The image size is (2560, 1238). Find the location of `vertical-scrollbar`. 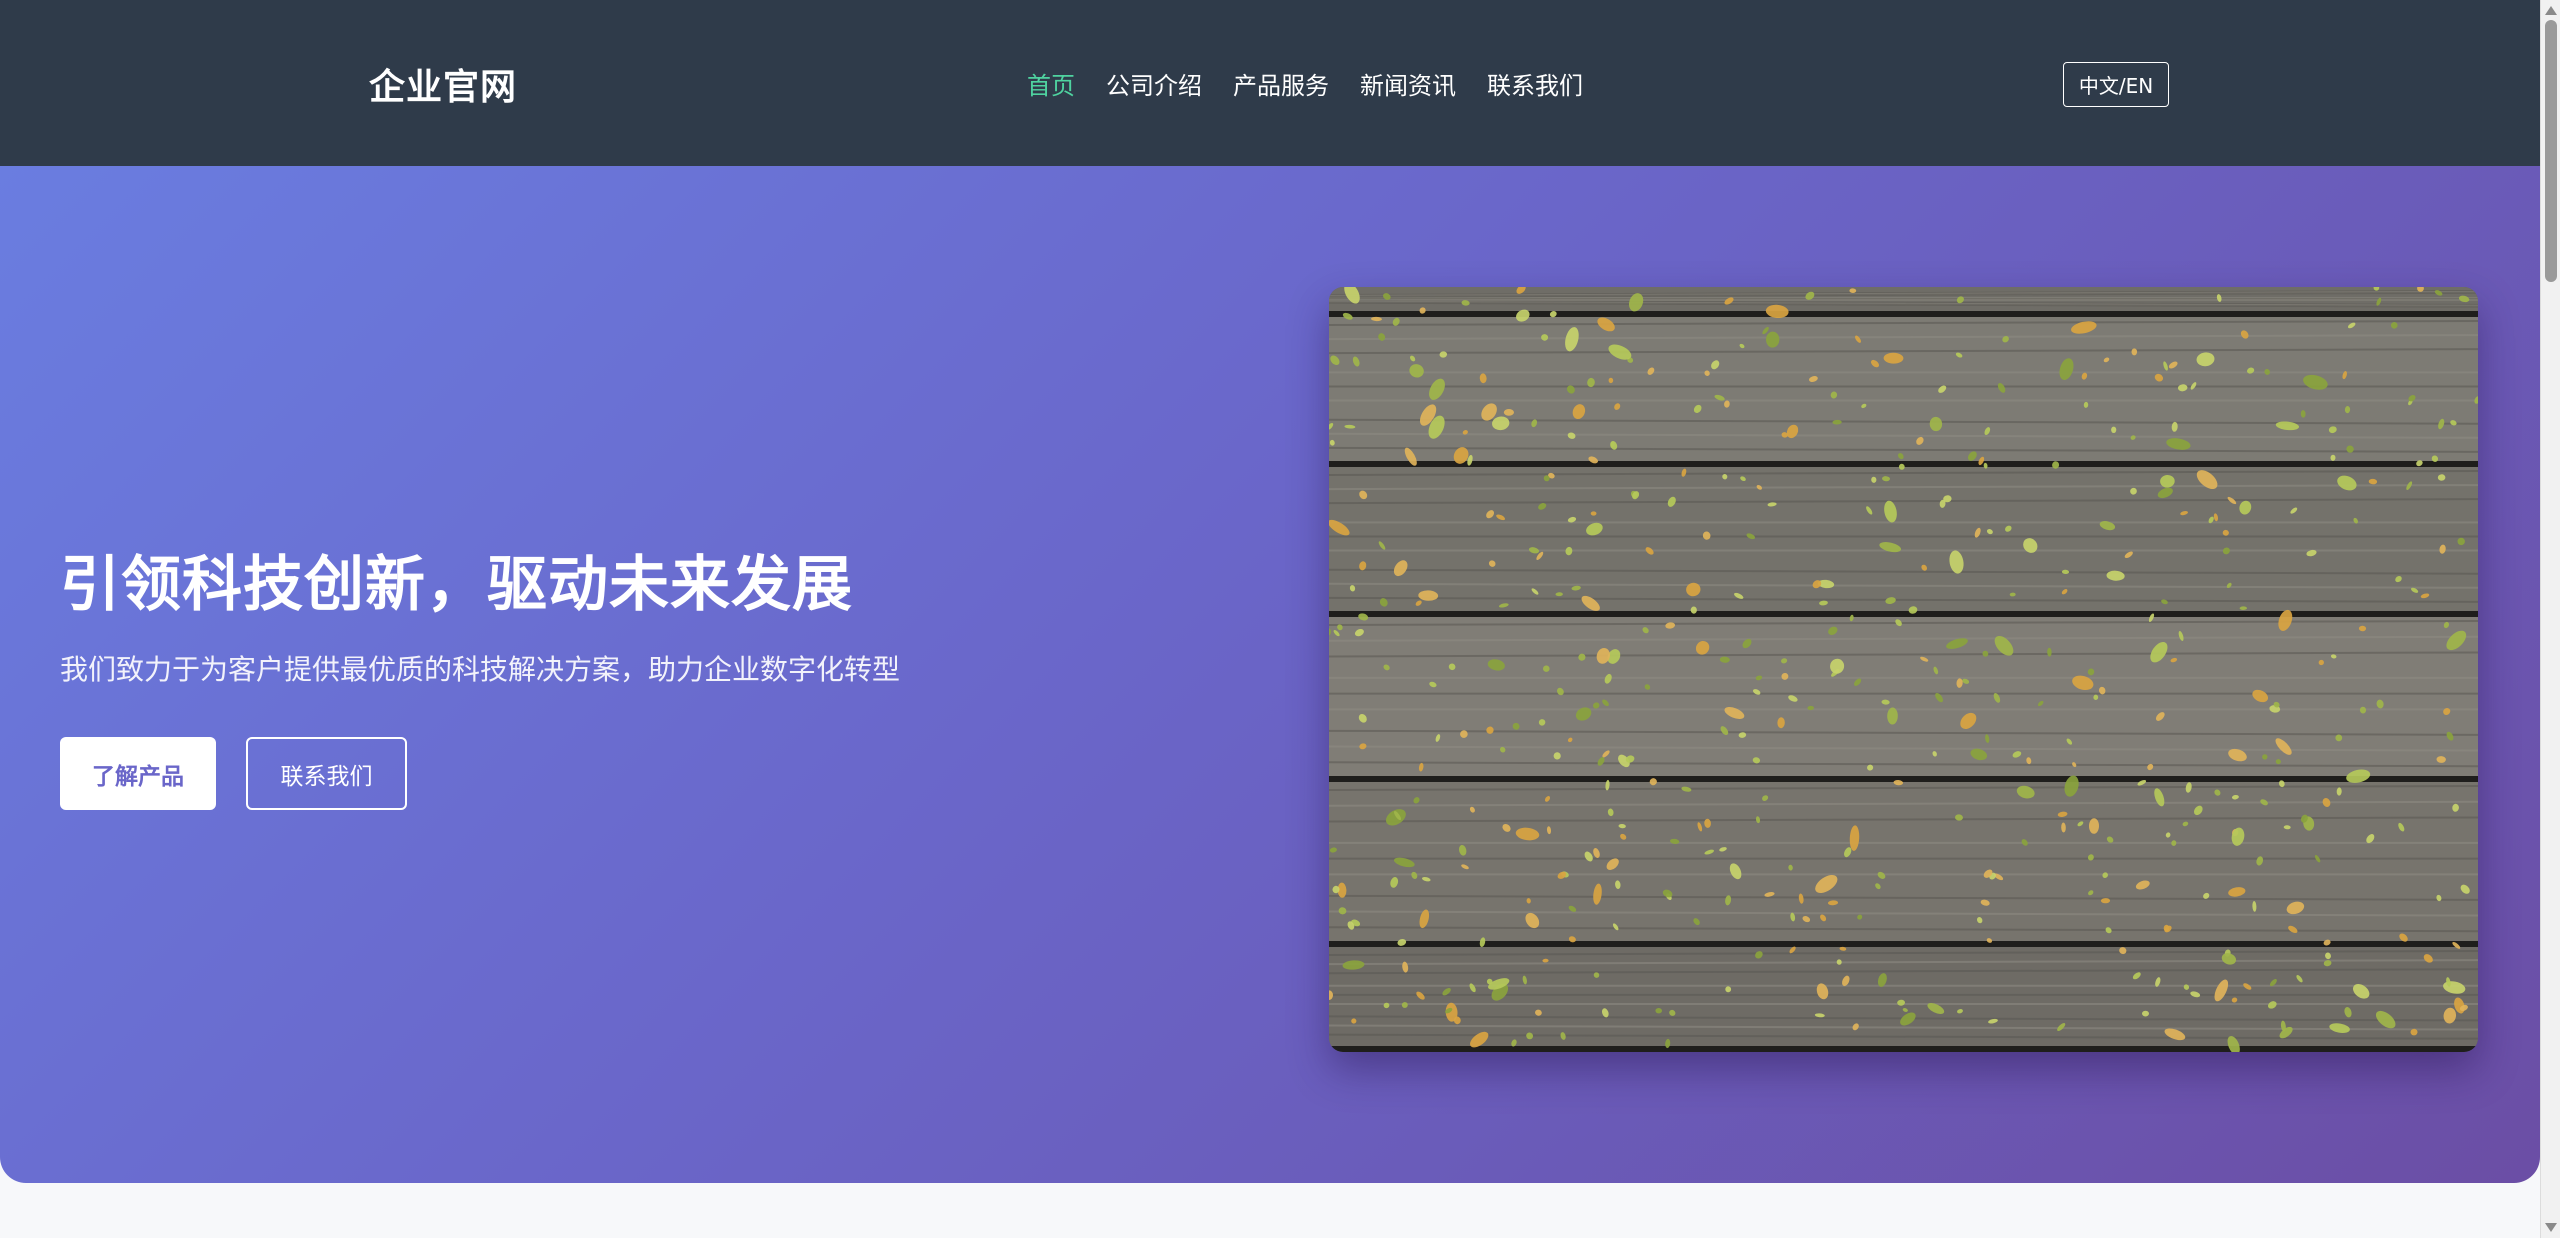

vertical-scrollbar is located at coordinates (2550, 619).